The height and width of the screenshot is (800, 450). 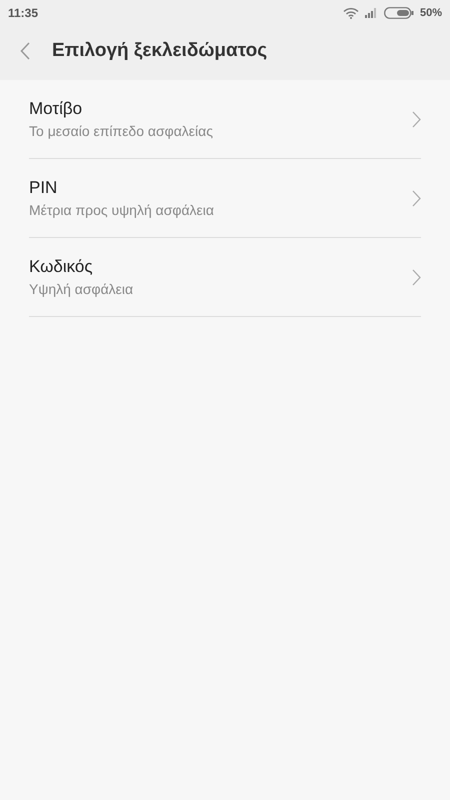 What do you see at coordinates (121, 210) in the screenshot?
I see `option-subtitle: Μέτρια προς υψηλή ασφάλεια` at bounding box center [121, 210].